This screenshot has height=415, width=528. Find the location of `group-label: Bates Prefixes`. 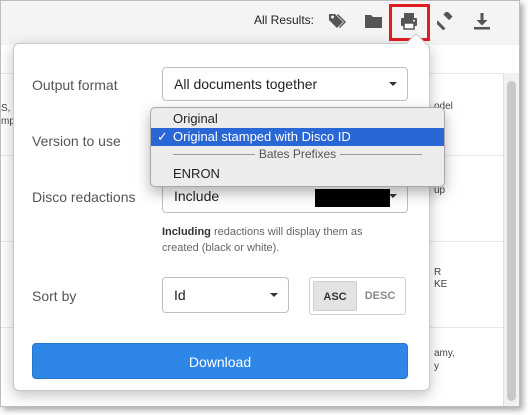

group-label: Bates Prefixes is located at coordinates (297, 154).